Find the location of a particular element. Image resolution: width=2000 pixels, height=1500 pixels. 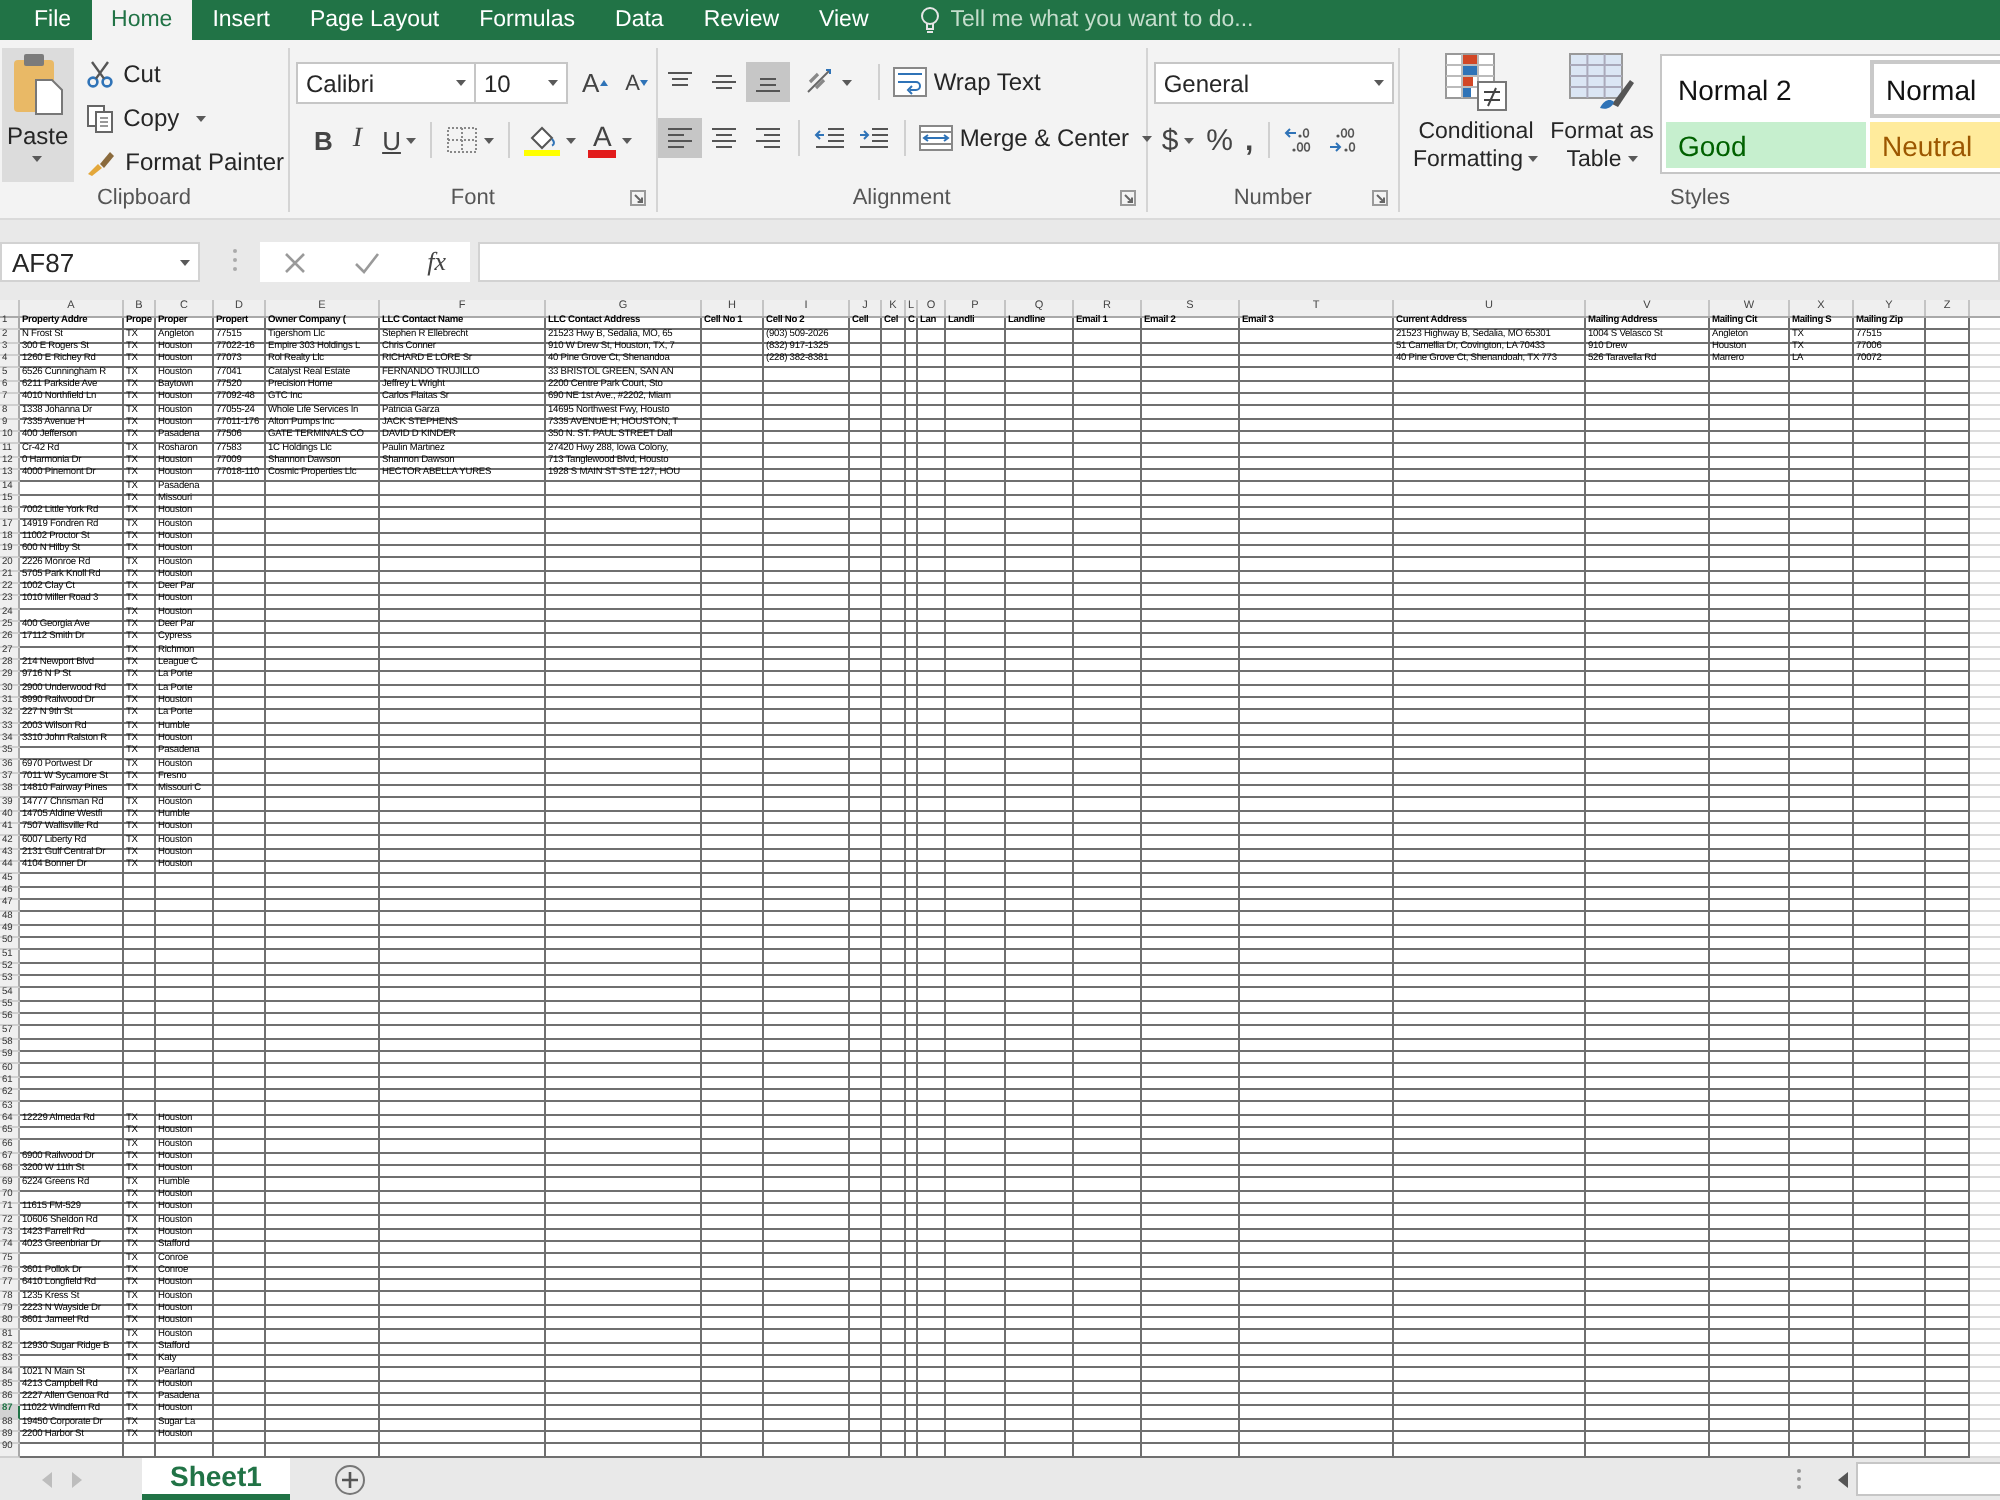

font-size-field: 10 is located at coordinates (521, 83).